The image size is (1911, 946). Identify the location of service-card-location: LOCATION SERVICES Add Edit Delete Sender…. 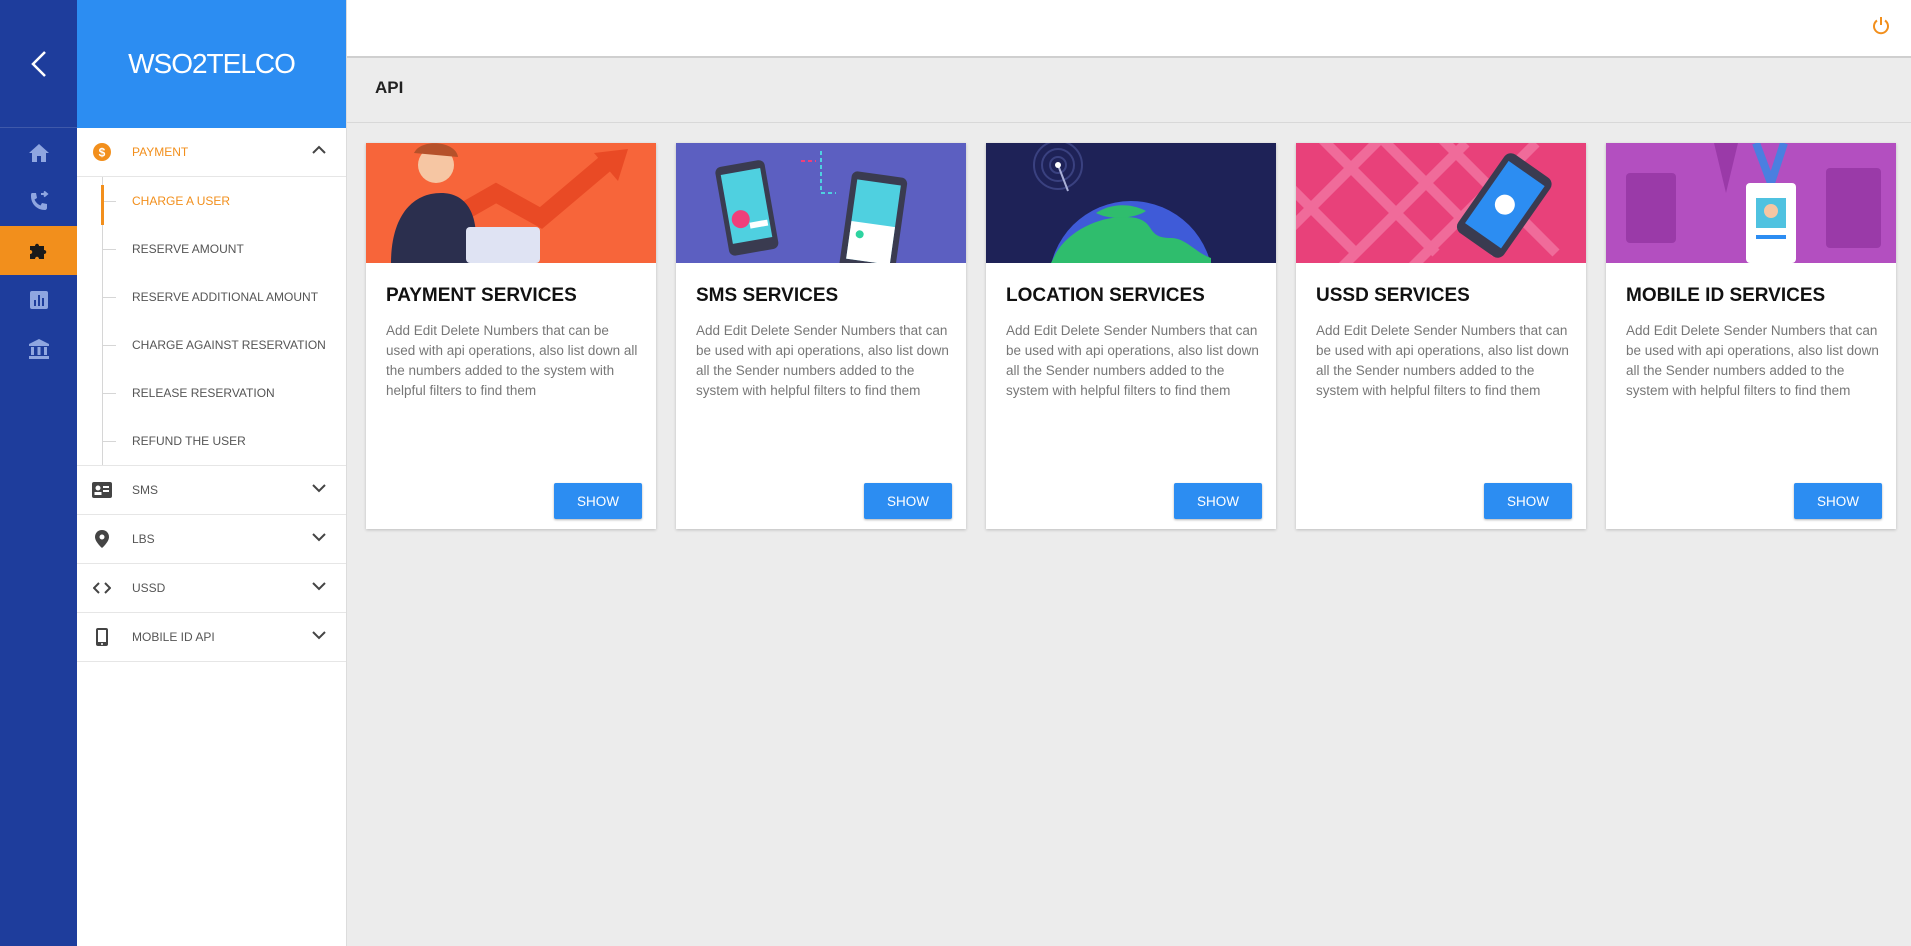
(1131, 336).